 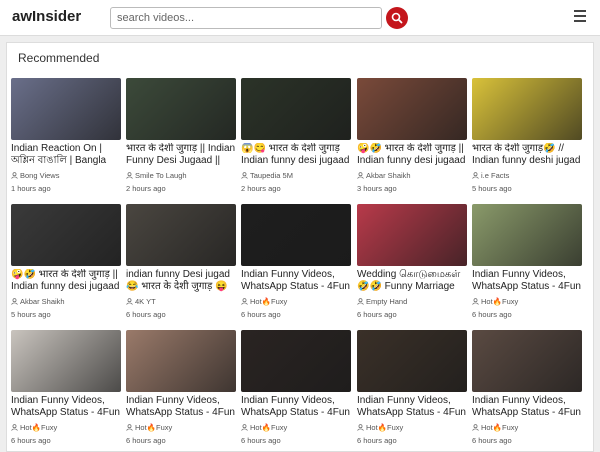 What do you see at coordinates (46, 16) in the screenshot?
I see `site-logo: awInsider` at bounding box center [46, 16].